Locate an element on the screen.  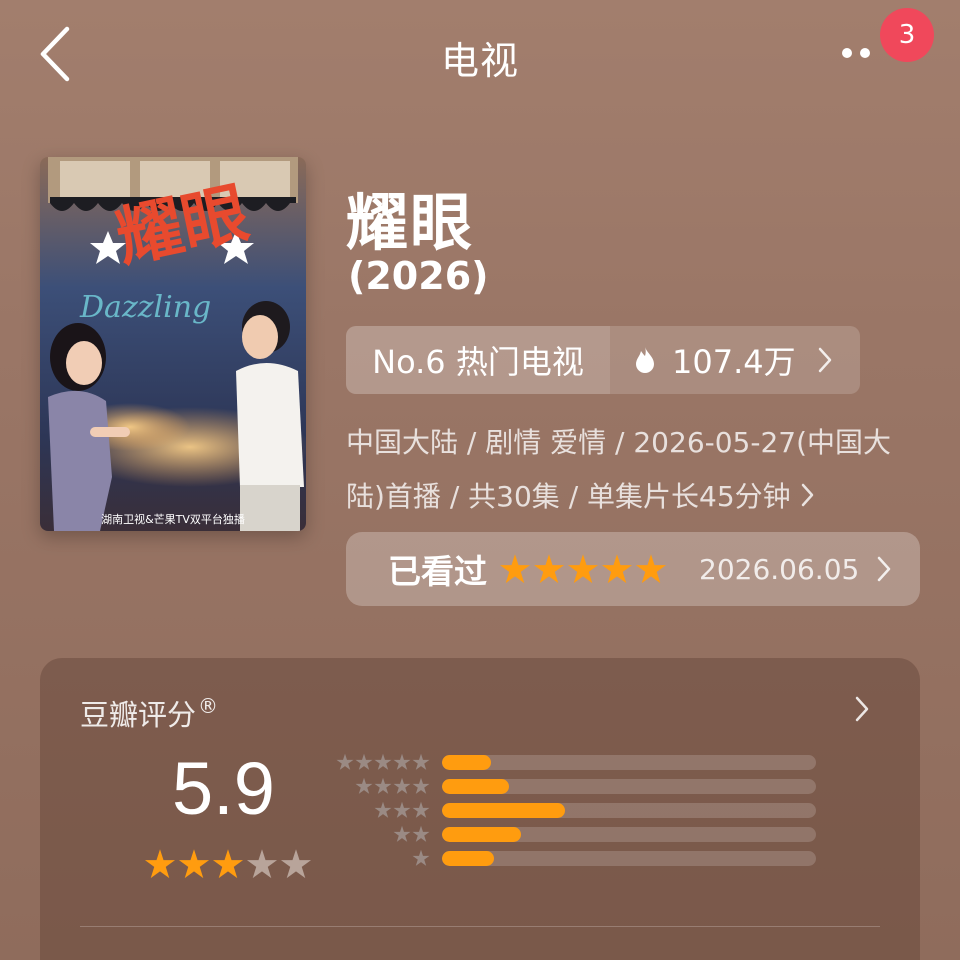
heat-button: 107.4万 is located at coordinates (735, 360).